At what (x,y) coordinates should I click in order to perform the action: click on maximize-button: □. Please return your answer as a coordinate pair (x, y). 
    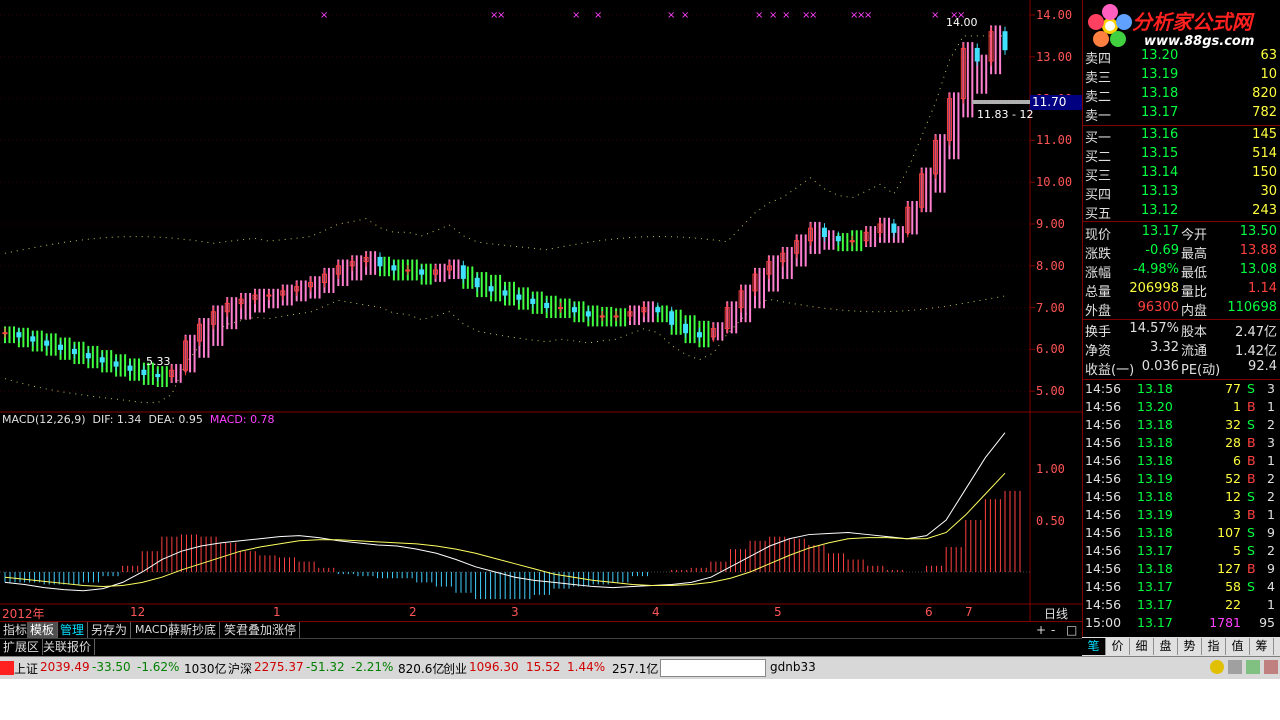
    Looking at the image, I should click on (1071, 630).